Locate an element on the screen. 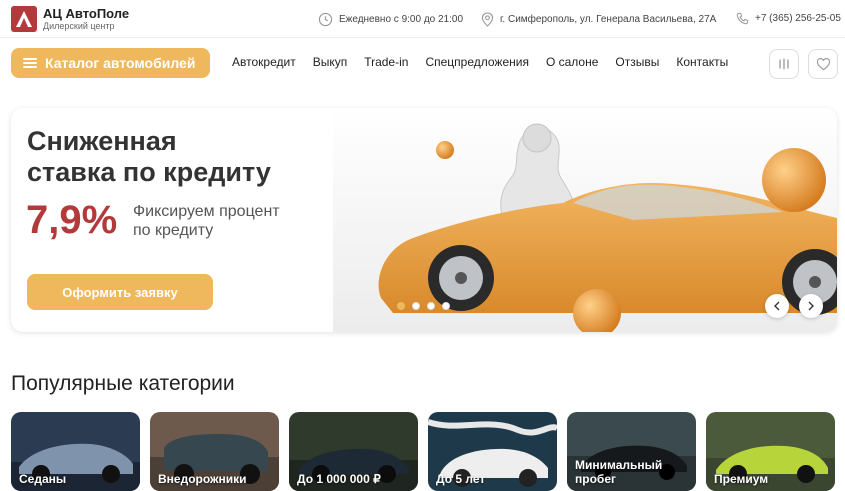 The width and height of the screenshot is (845, 491). nav-item-trade-in: Trade-in is located at coordinates (386, 62).